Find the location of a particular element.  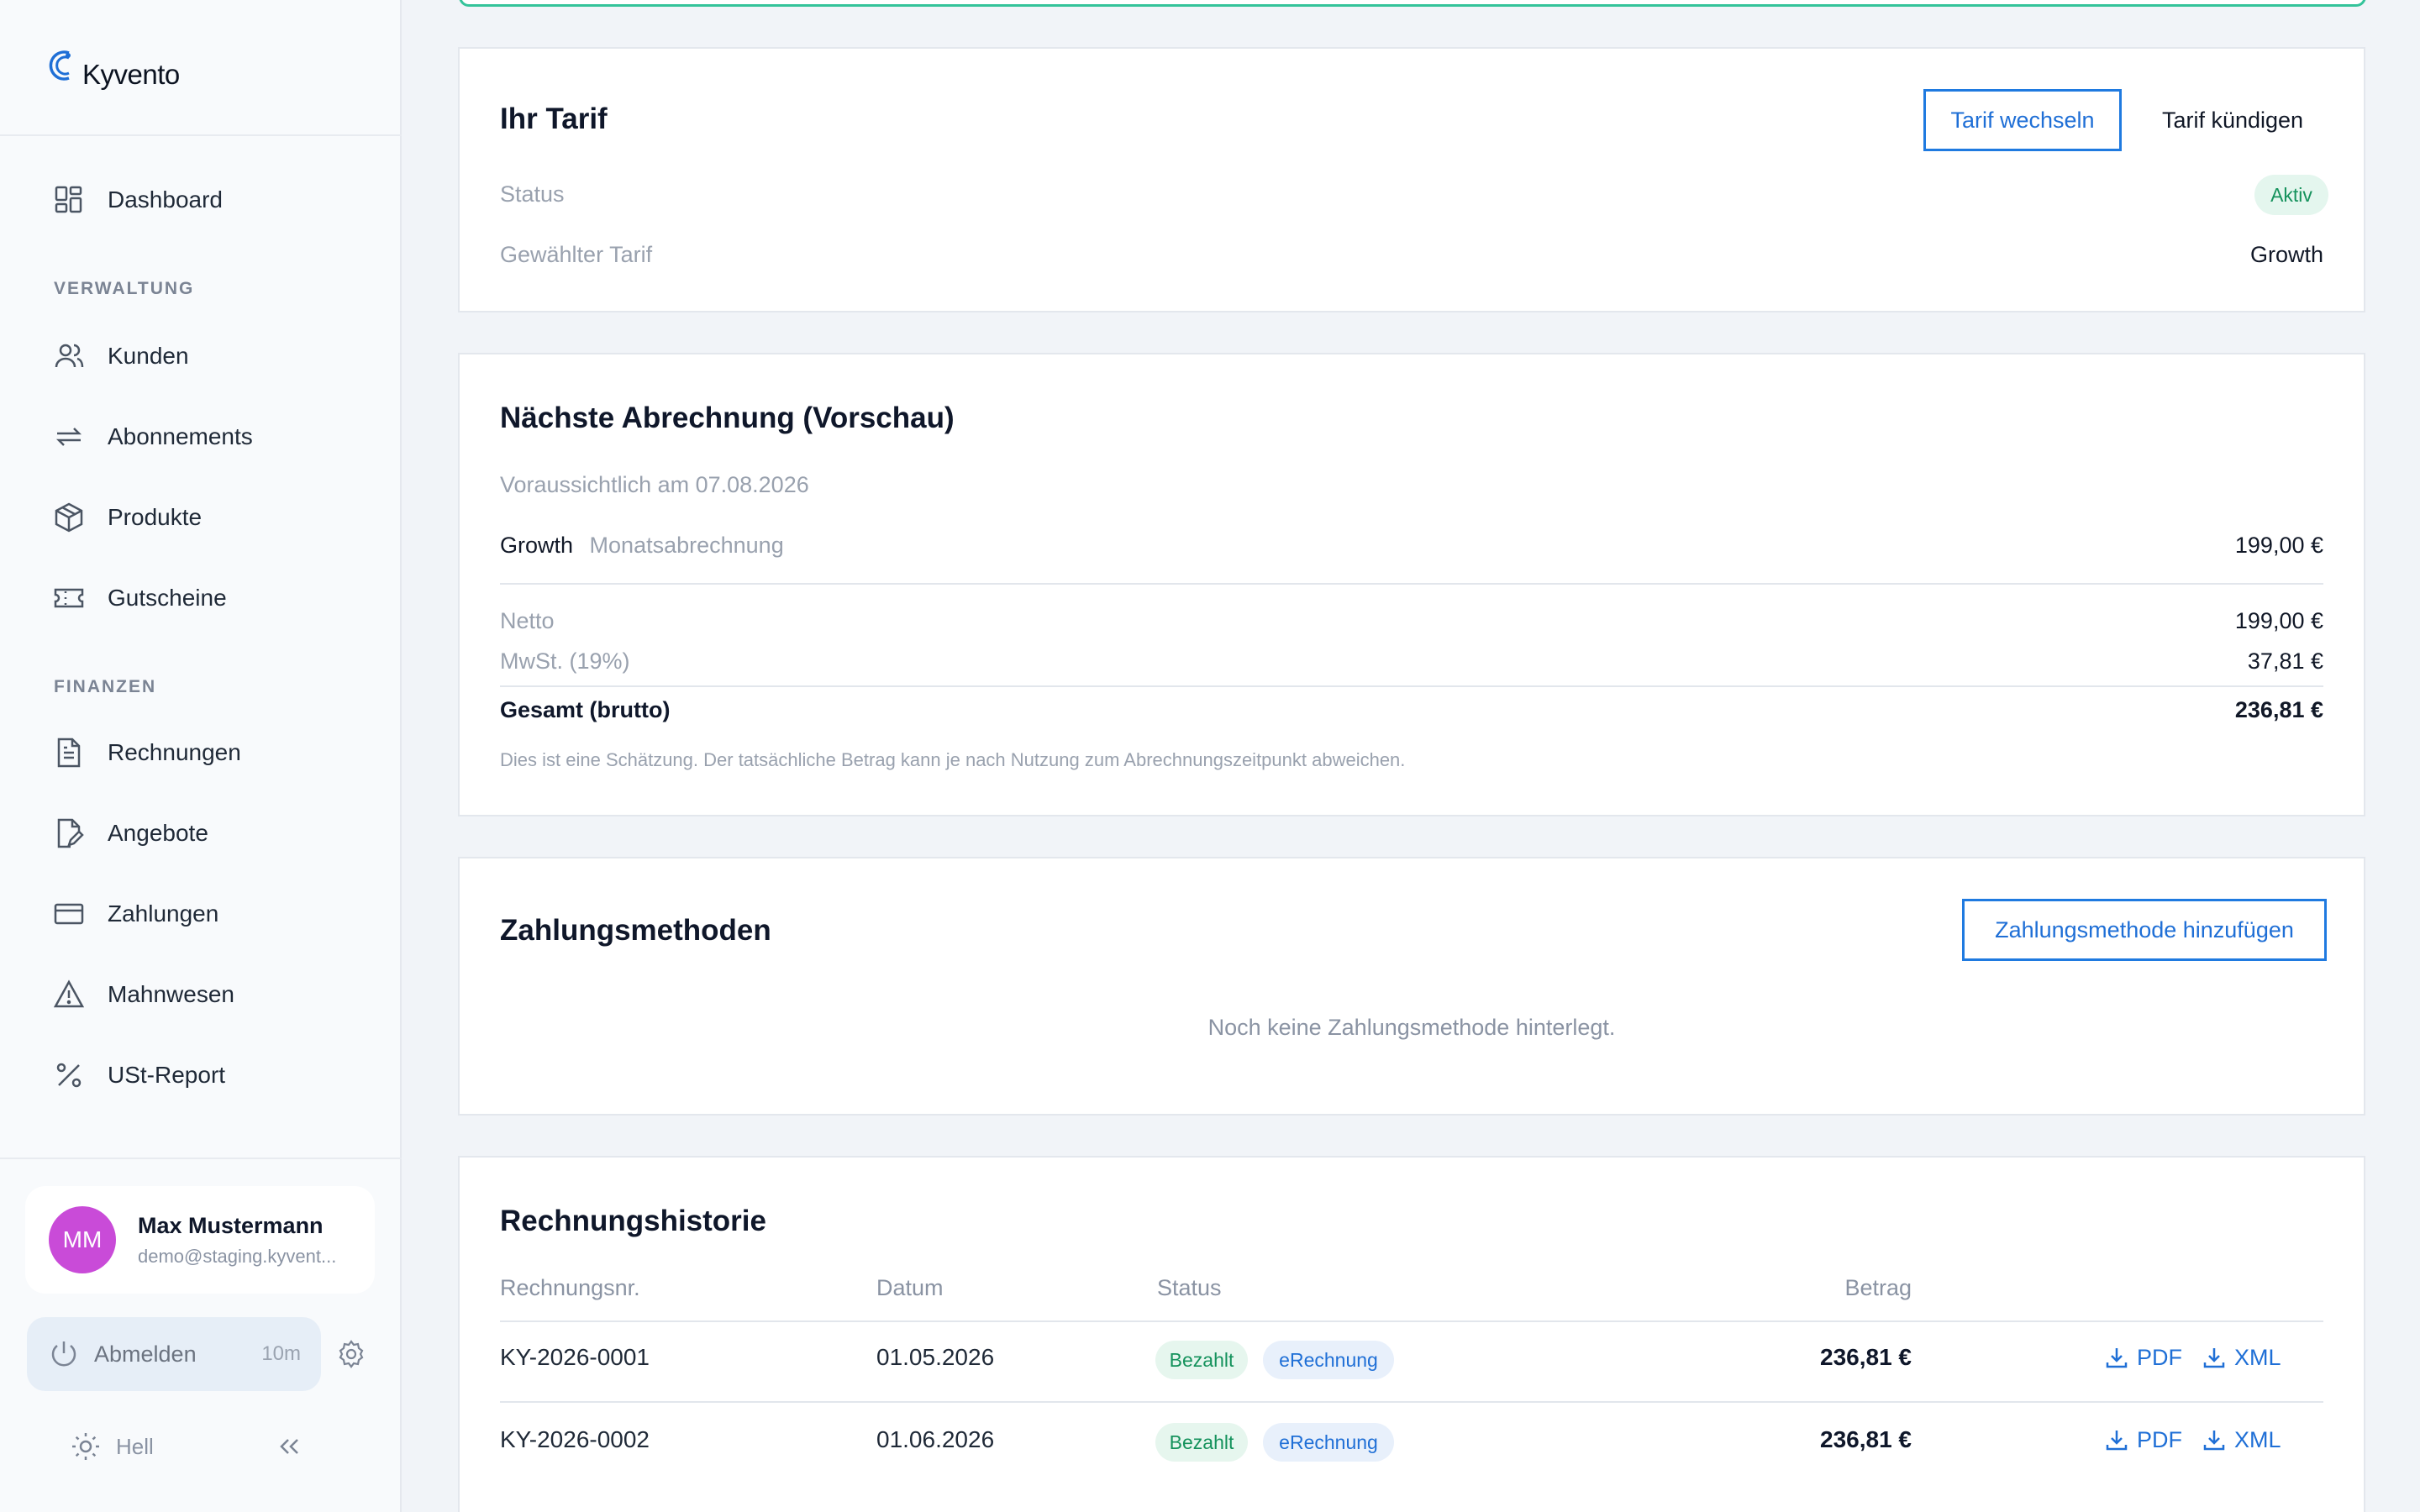

line-item-desc: Monatsabrechnung is located at coordinates (687, 545).